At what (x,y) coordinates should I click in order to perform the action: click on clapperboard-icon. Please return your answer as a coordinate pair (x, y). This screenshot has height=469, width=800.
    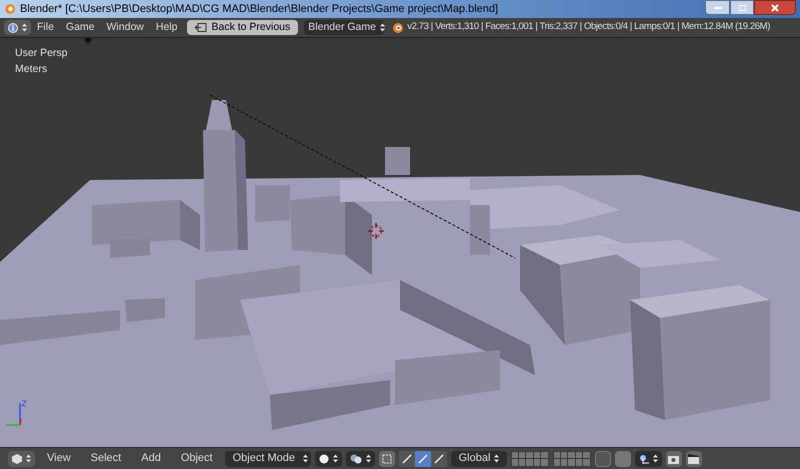
    Looking at the image, I should click on (694, 459).